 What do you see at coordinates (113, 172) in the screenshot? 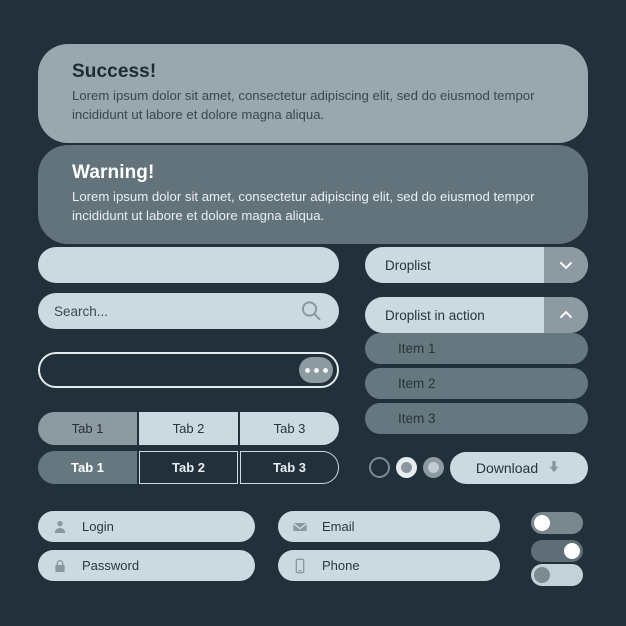
I see `alert-warning-title: Warning!` at bounding box center [113, 172].